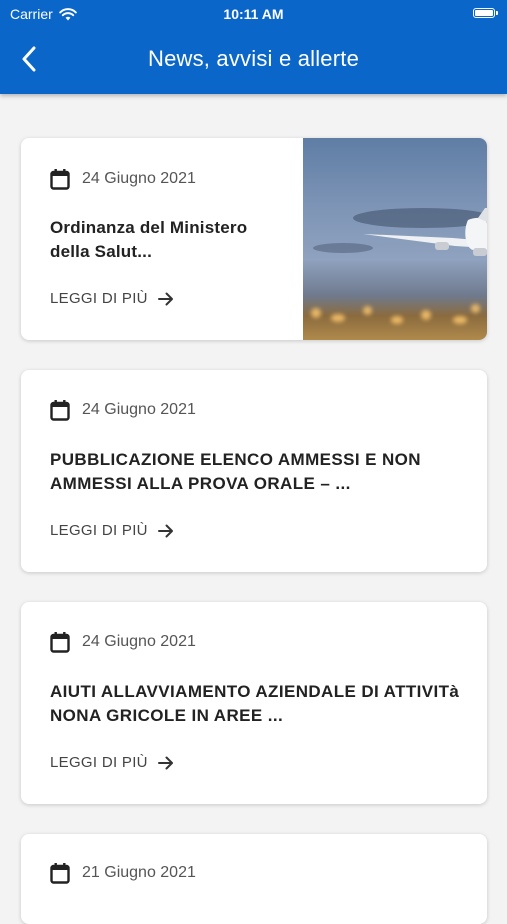  What do you see at coordinates (254, 879) in the screenshot?
I see `news-card: 21 Giugno 2021` at bounding box center [254, 879].